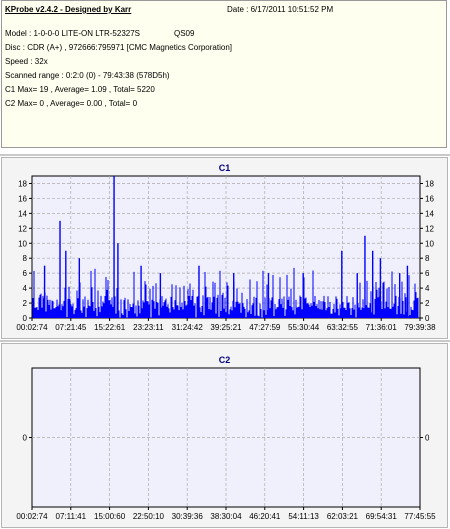 Image resolution: width=450 pixels, height=529 pixels. What do you see at coordinates (68, 9) in the screenshot?
I see `app-title: KProbe v2.4.2 - Designed by Karr` at bounding box center [68, 9].